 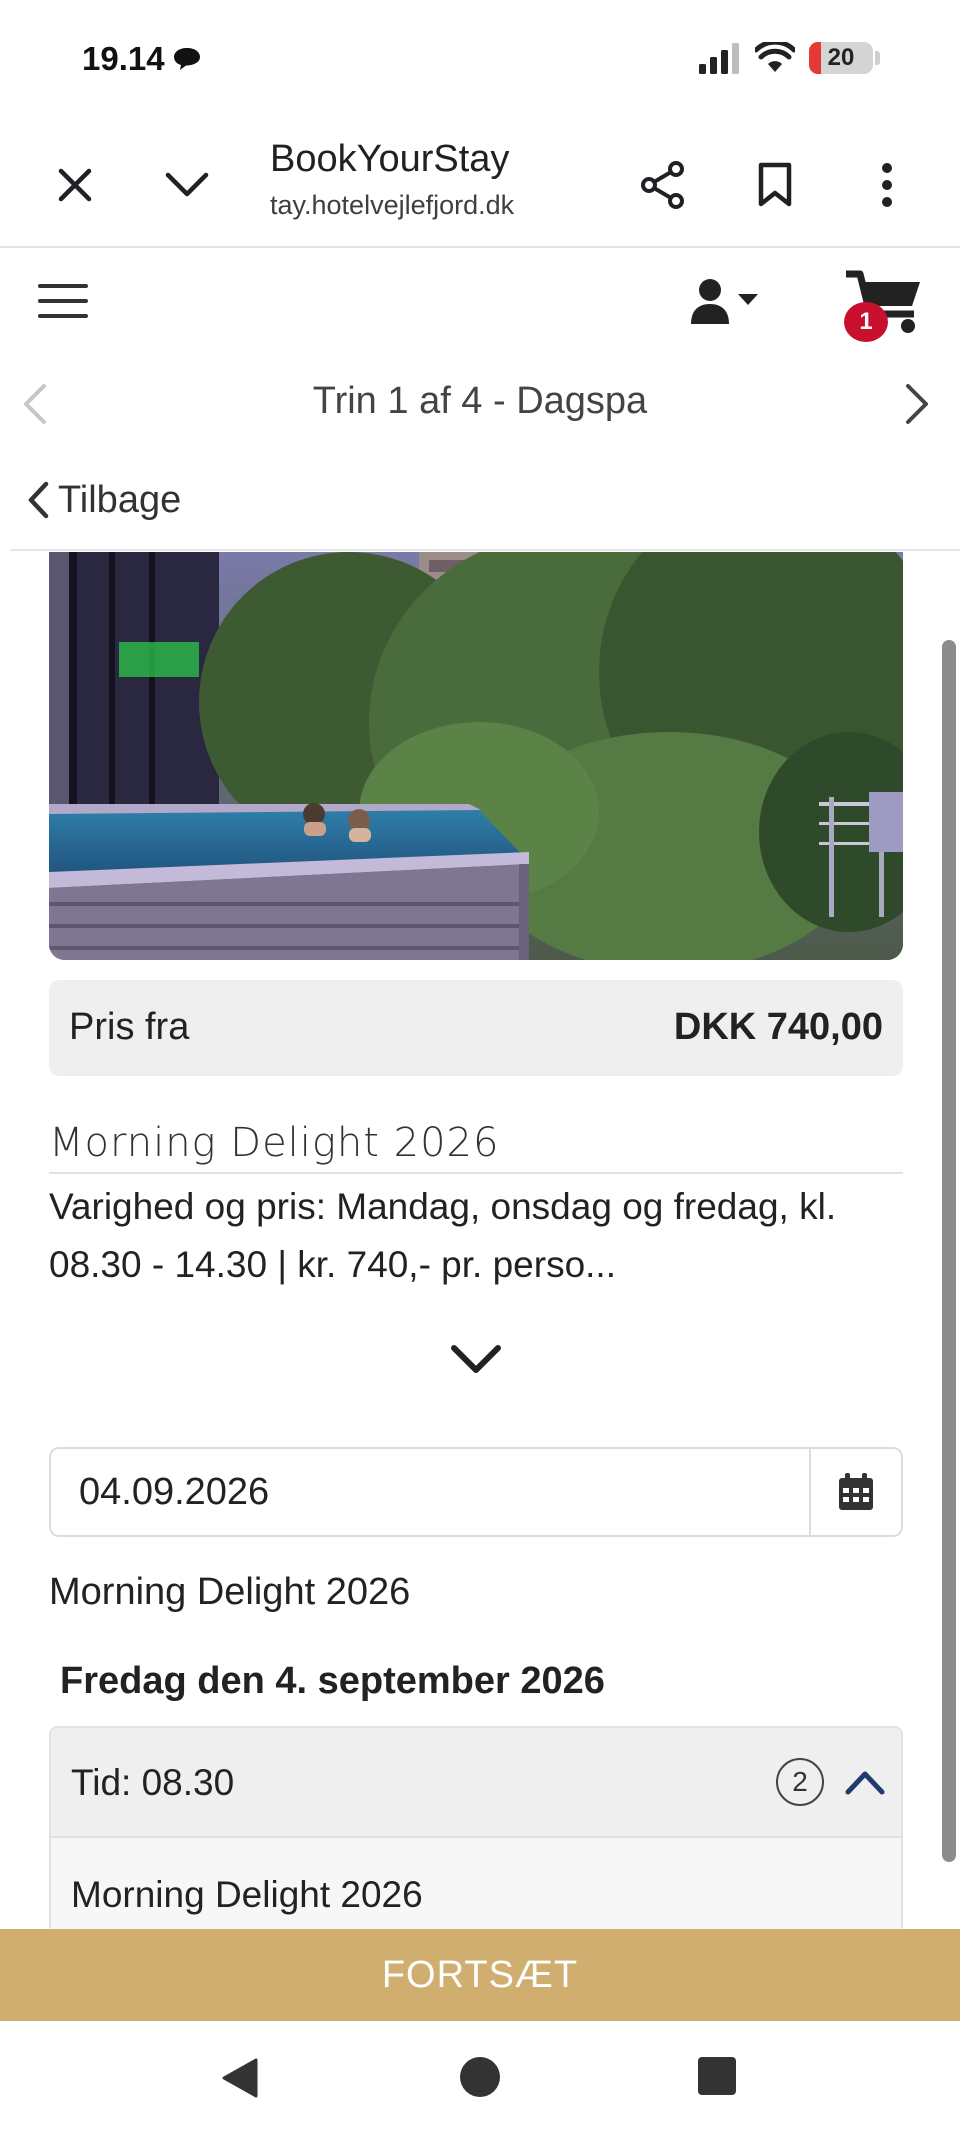 What do you see at coordinates (247, 1895) in the screenshot?
I see `slot-package-item: Morning Delight 2026` at bounding box center [247, 1895].